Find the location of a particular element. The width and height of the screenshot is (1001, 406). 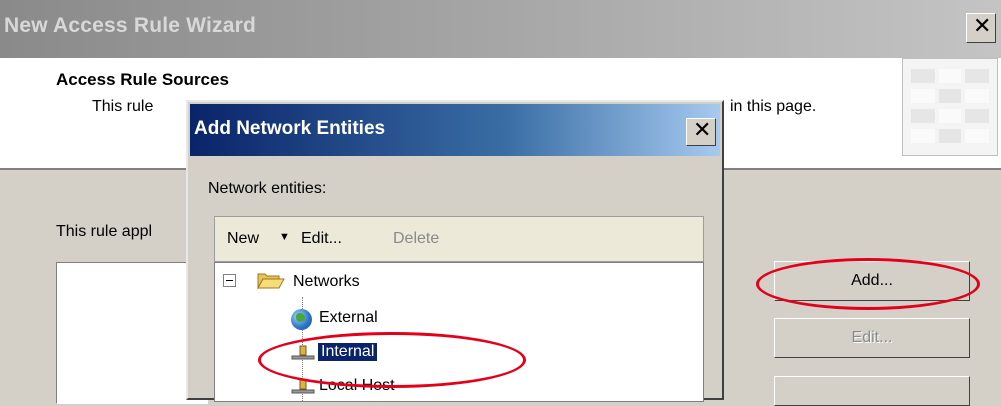

dropdown-arrow-icon: ▼ is located at coordinates (284, 237).